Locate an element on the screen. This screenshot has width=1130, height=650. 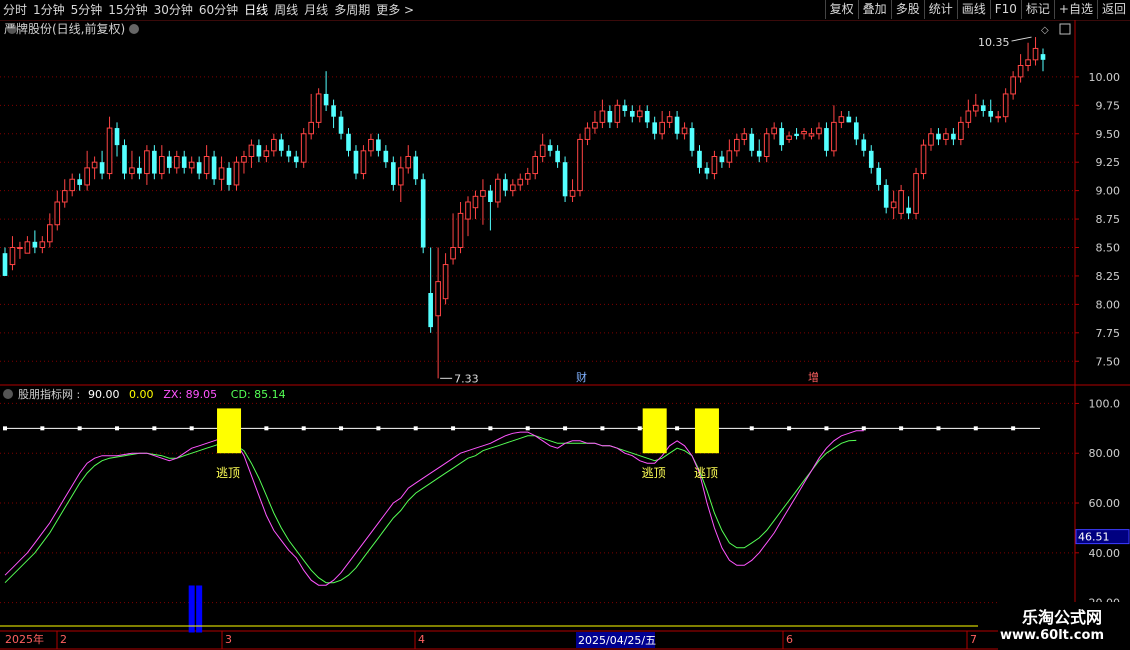
period-tab-6: 日线 is located at coordinates (256, 10).